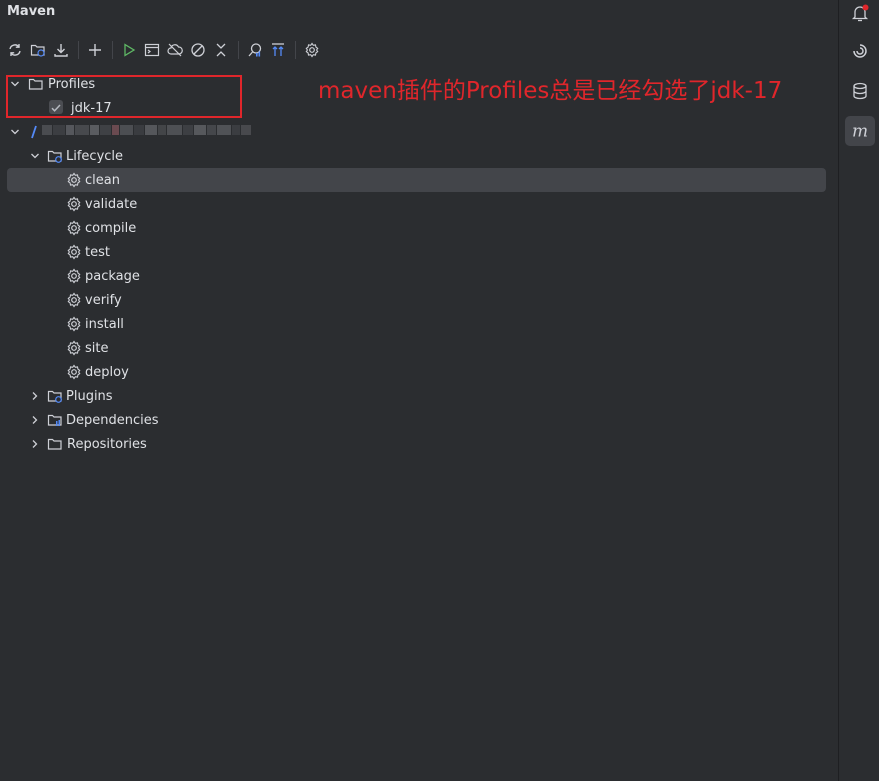  What do you see at coordinates (419, 348) in the screenshot?
I see `tree-row-phase-site: site` at bounding box center [419, 348].